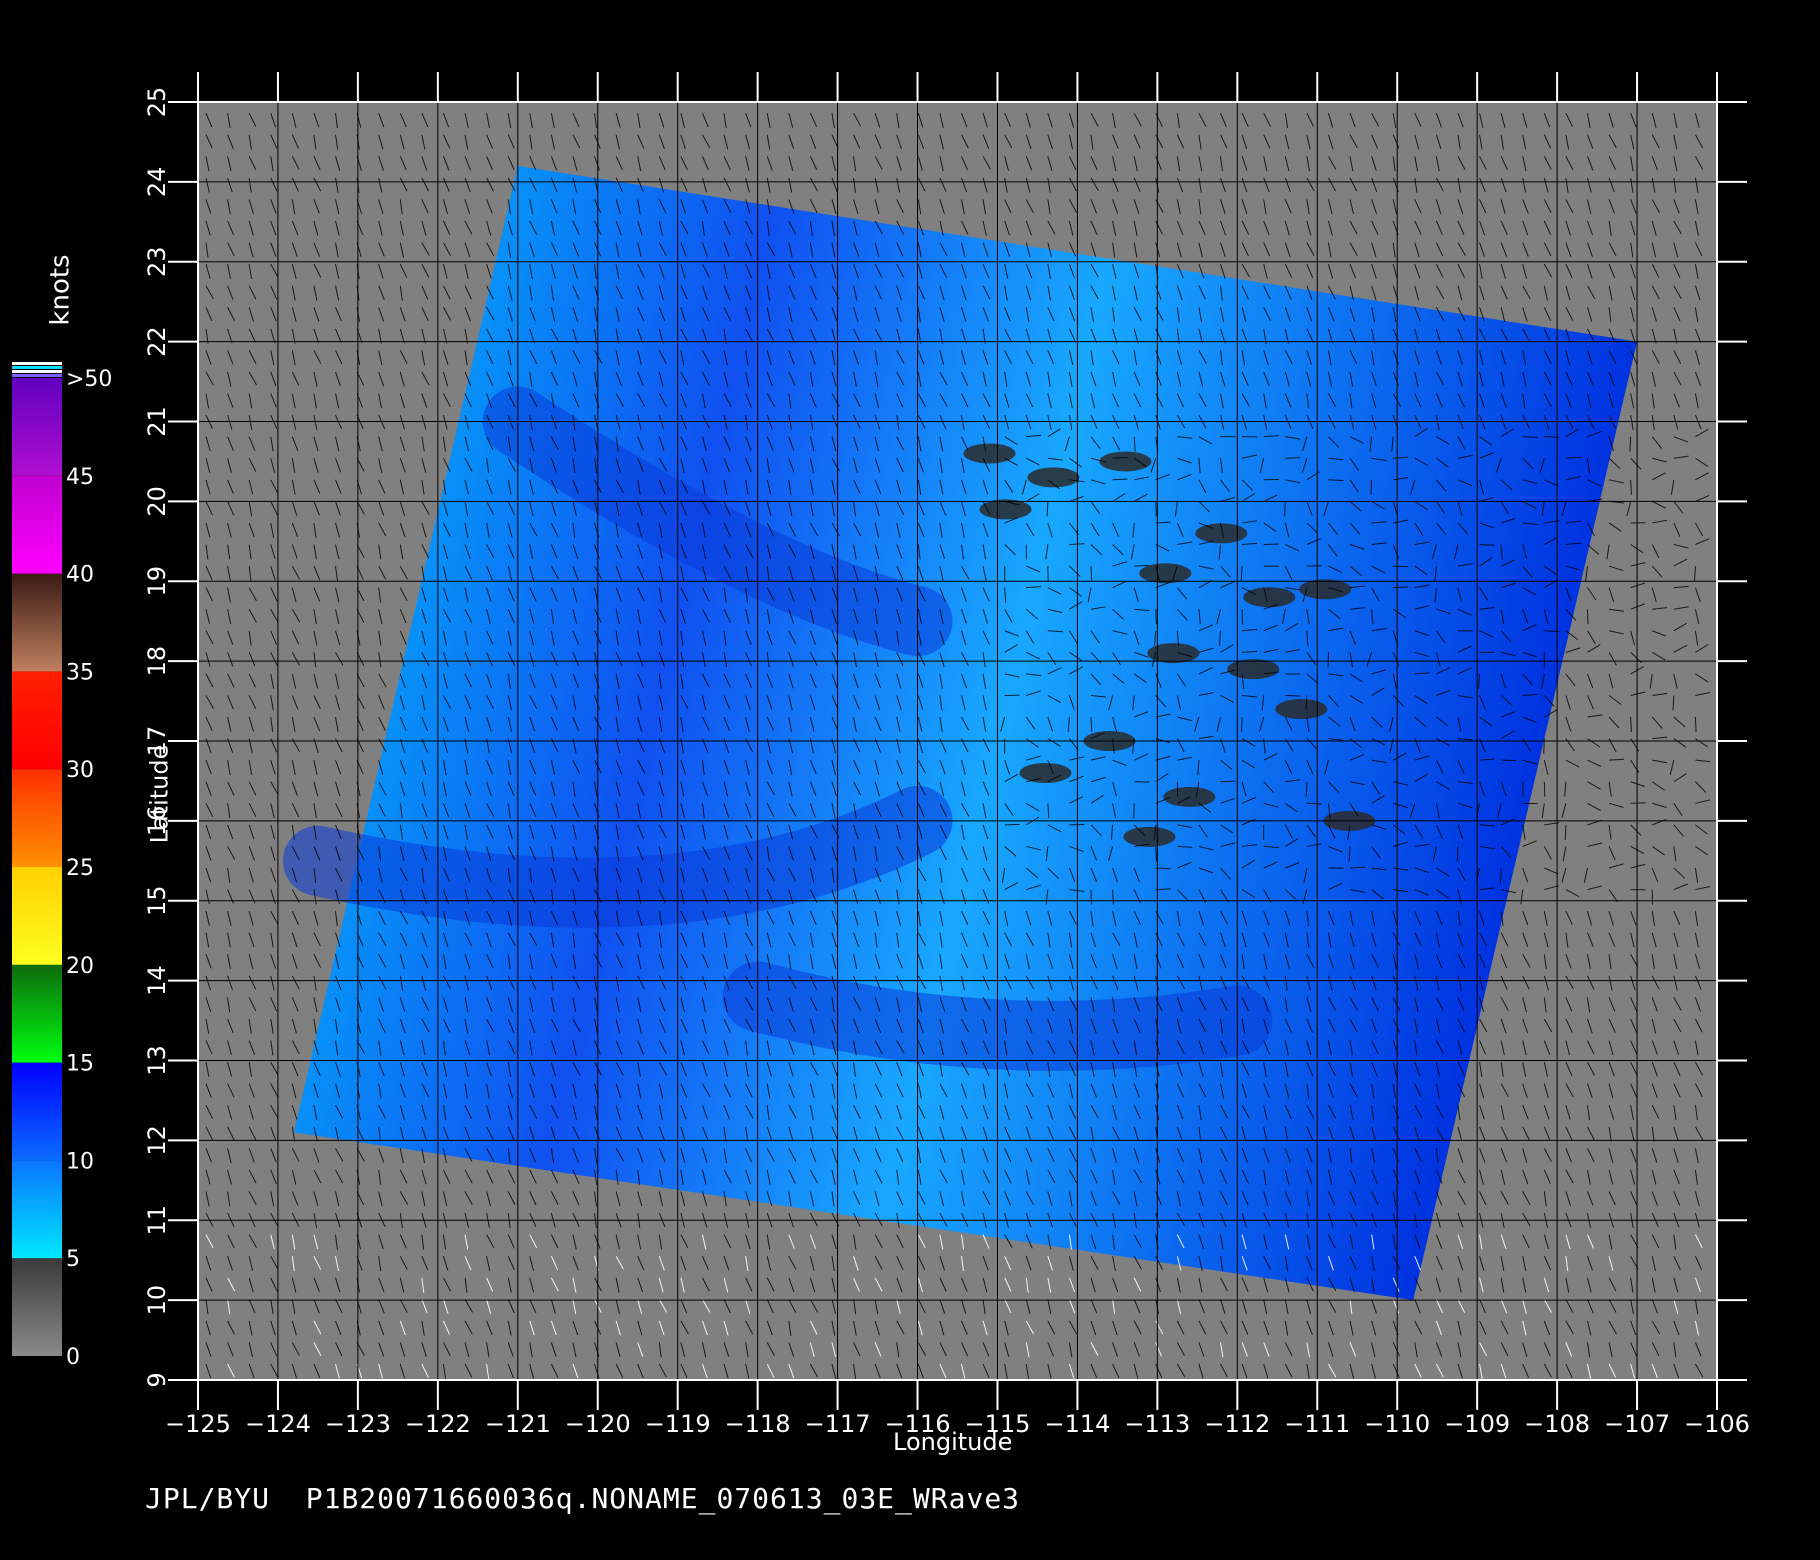 The image size is (1820, 1560). What do you see at coordinates (157, 1300) in the screenshot?
I see `y-tick-label: 10` at bounding box center [157, 1300].